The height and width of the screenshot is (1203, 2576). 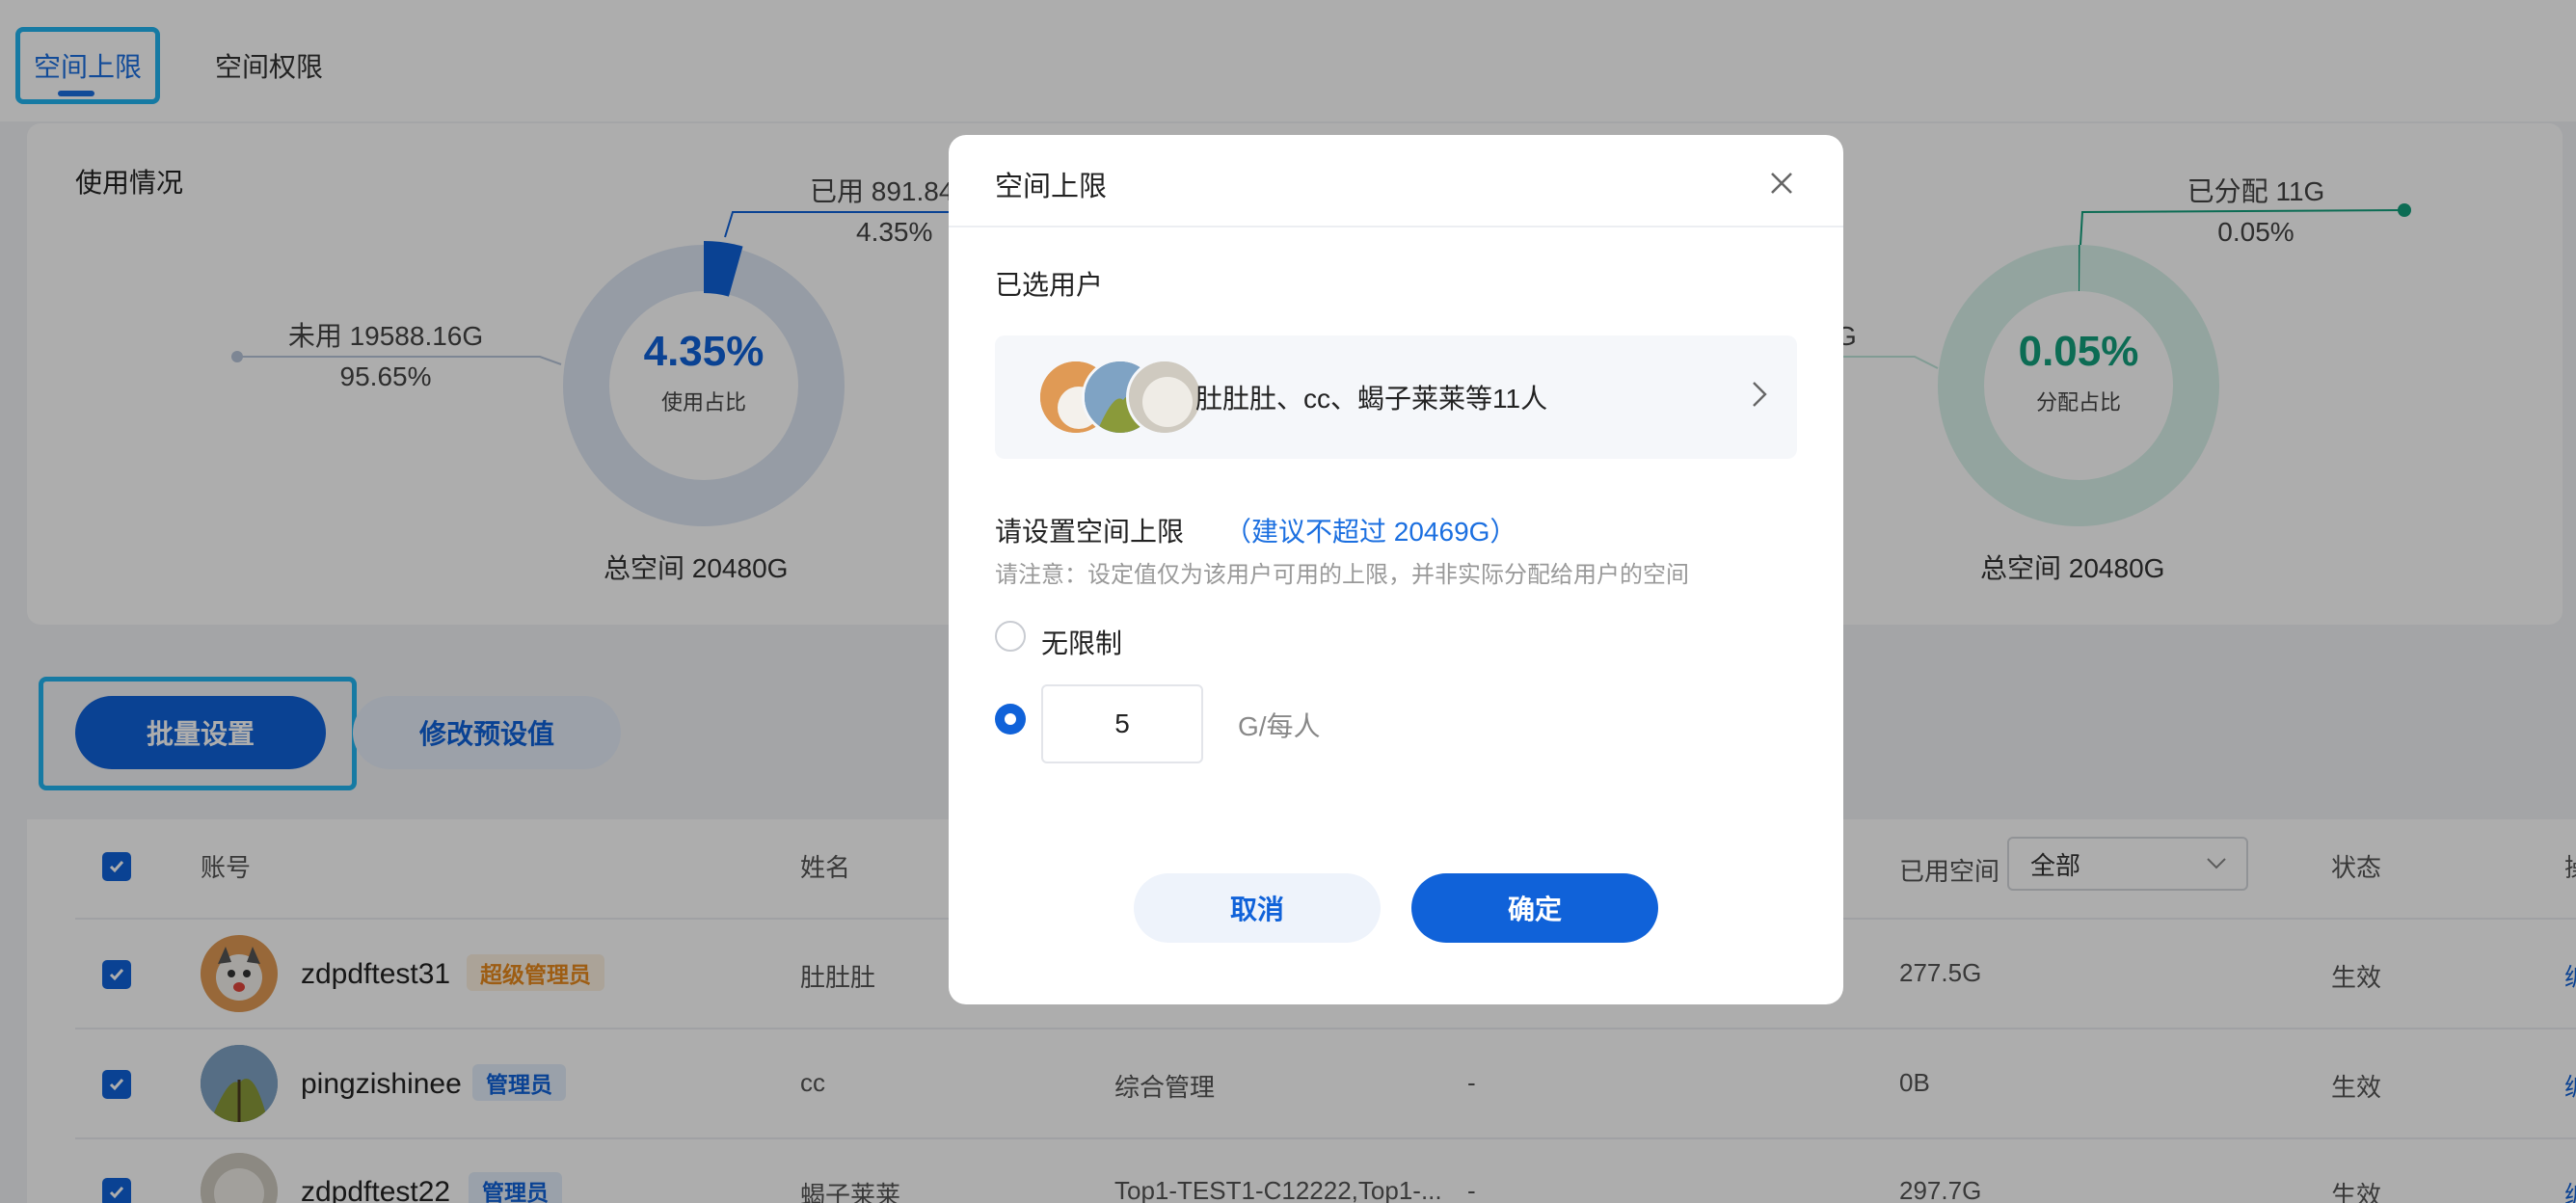 I want to click on confirm-button: 确定, so click(x=1535, y=908).